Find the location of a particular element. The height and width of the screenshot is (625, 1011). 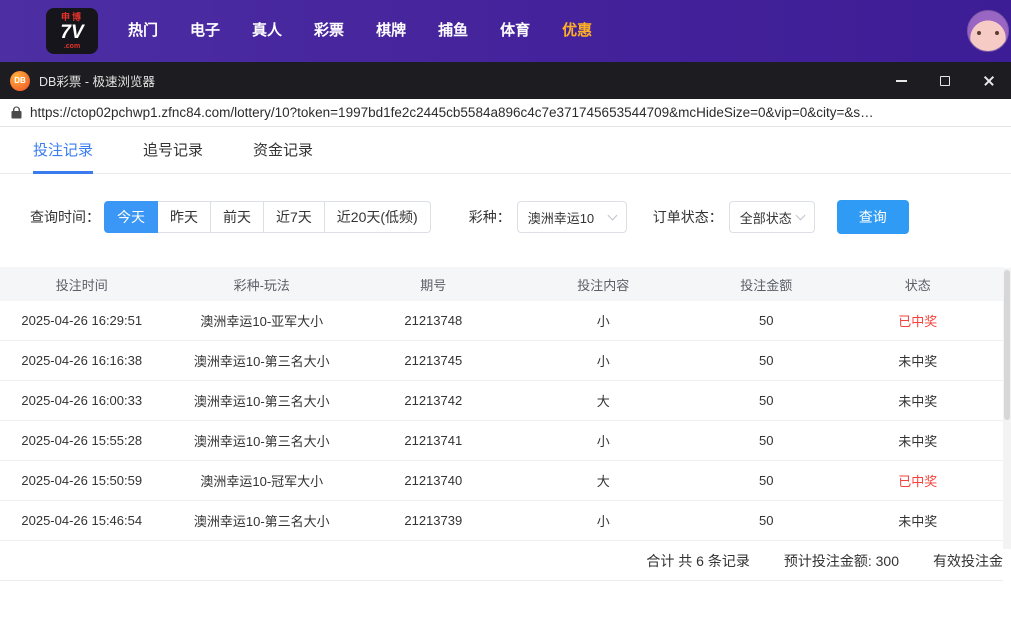

column-header: 状态 is located at coordinates (917, 285).